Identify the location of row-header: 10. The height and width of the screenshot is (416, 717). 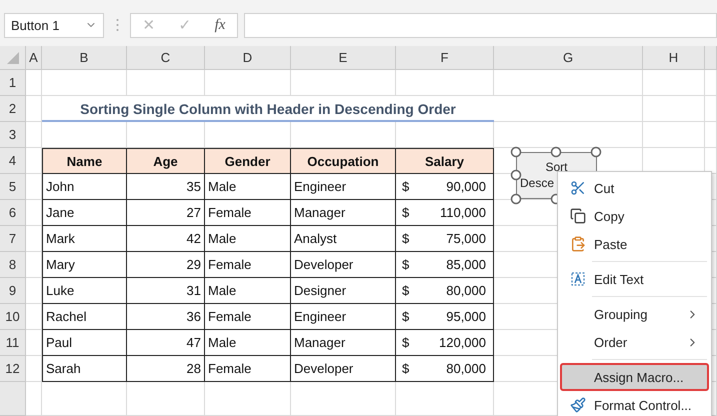
(13, 317).